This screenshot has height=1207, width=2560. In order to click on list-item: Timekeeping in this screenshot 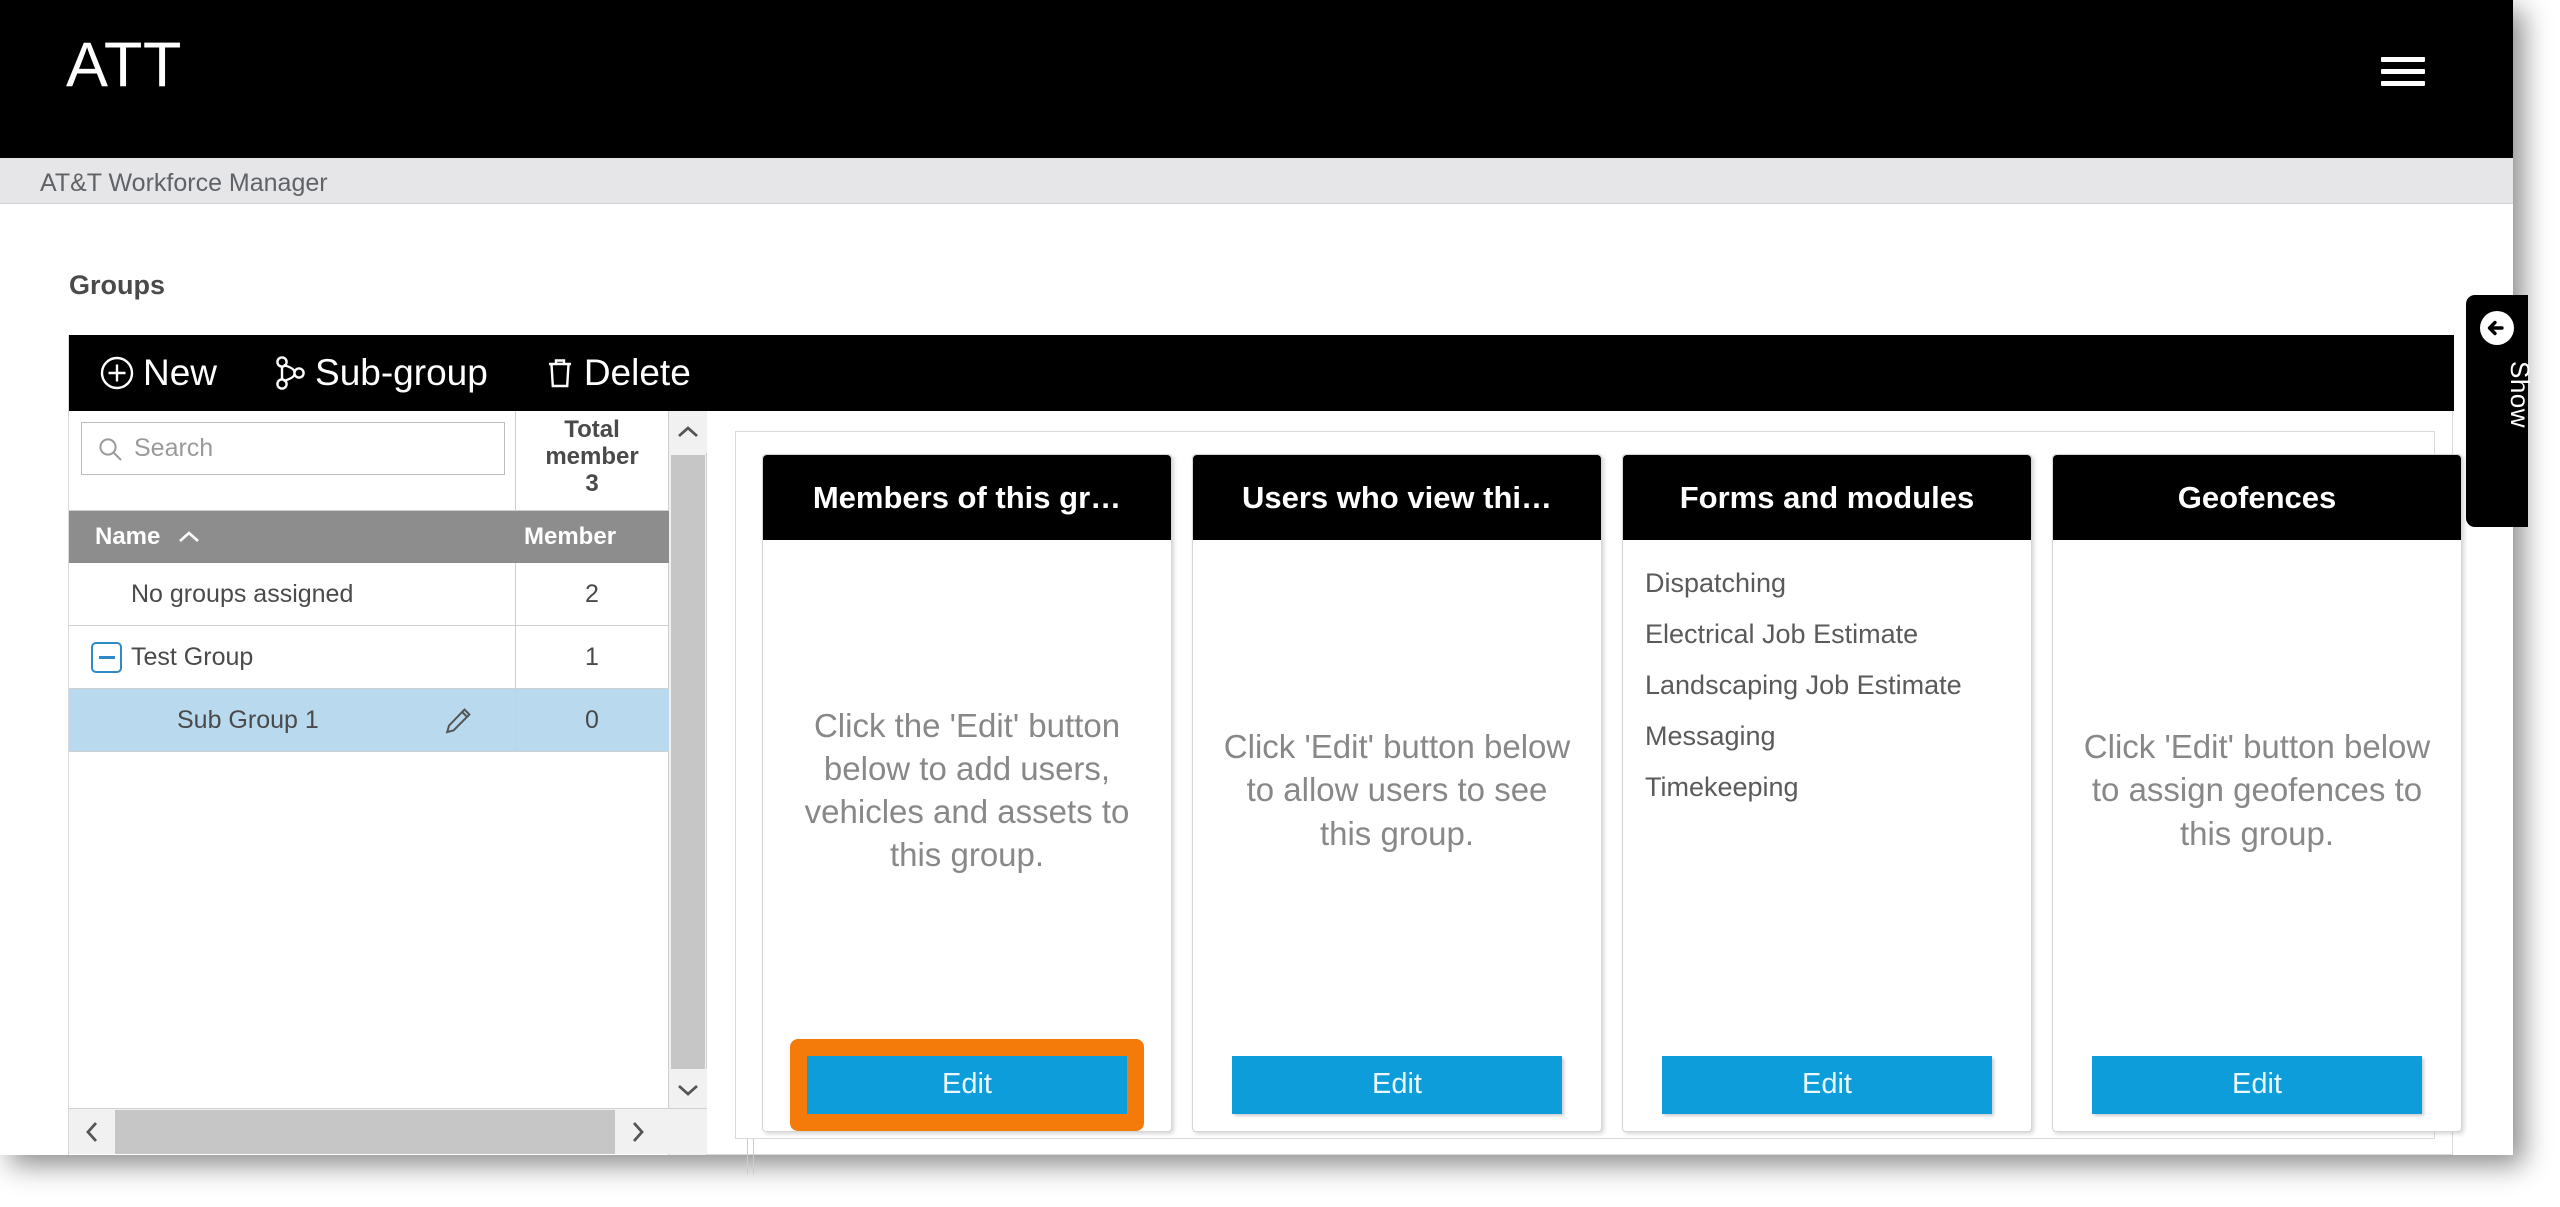, I will do `click(1838, 787)`.